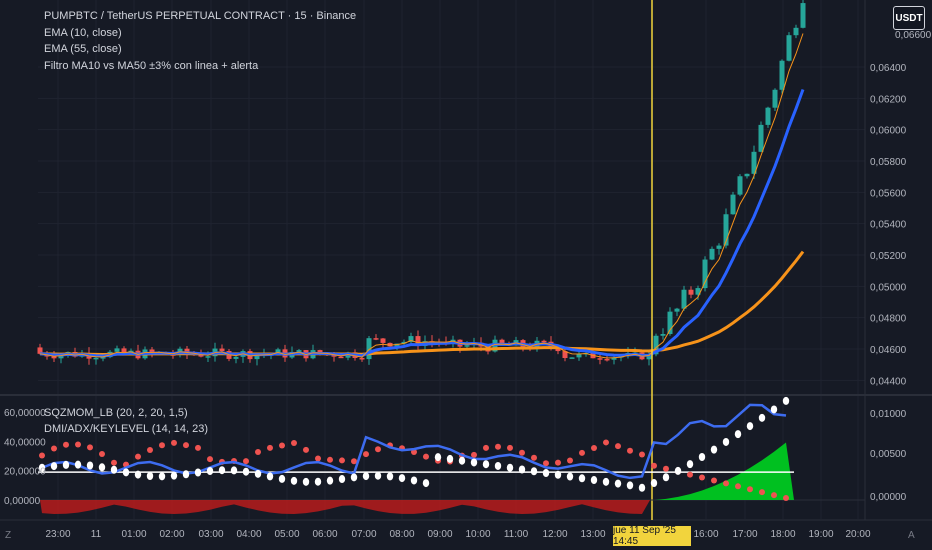 The width and height of the screenshot is (932, 550). Describe the element at coordinates (126, 429) in the screenshot. I see `dmi-label: DMI/ADX/KEYLEVEL (14, 14, 23)` at that location.